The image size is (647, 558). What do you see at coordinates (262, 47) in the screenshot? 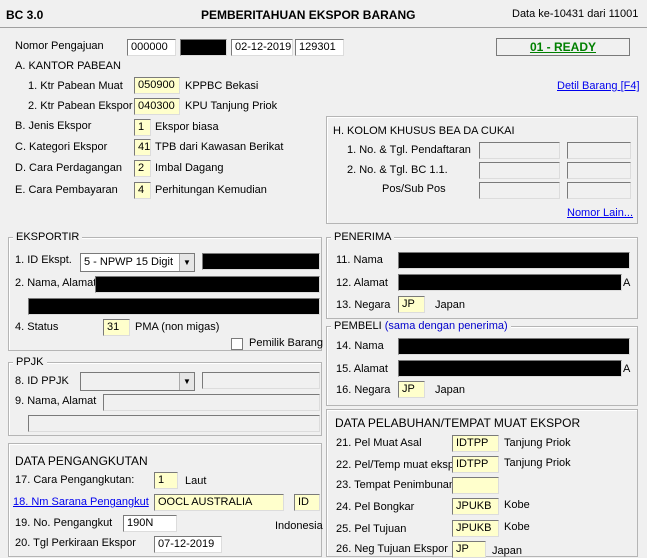
I see `nomor-pengajuan-date: 02-12-2019` at bounding box center [262, 47].